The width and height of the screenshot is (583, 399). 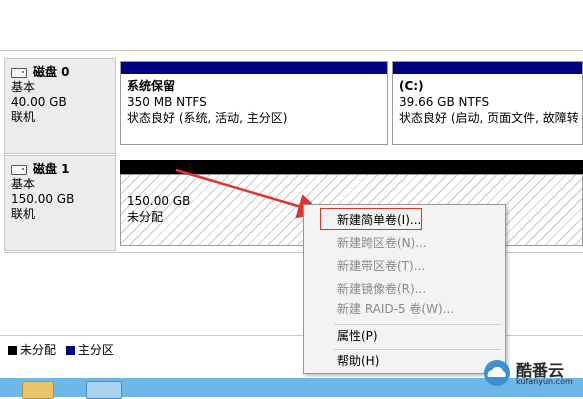 I want to click on annotation-highlight-box, so click(x=371, y=219).